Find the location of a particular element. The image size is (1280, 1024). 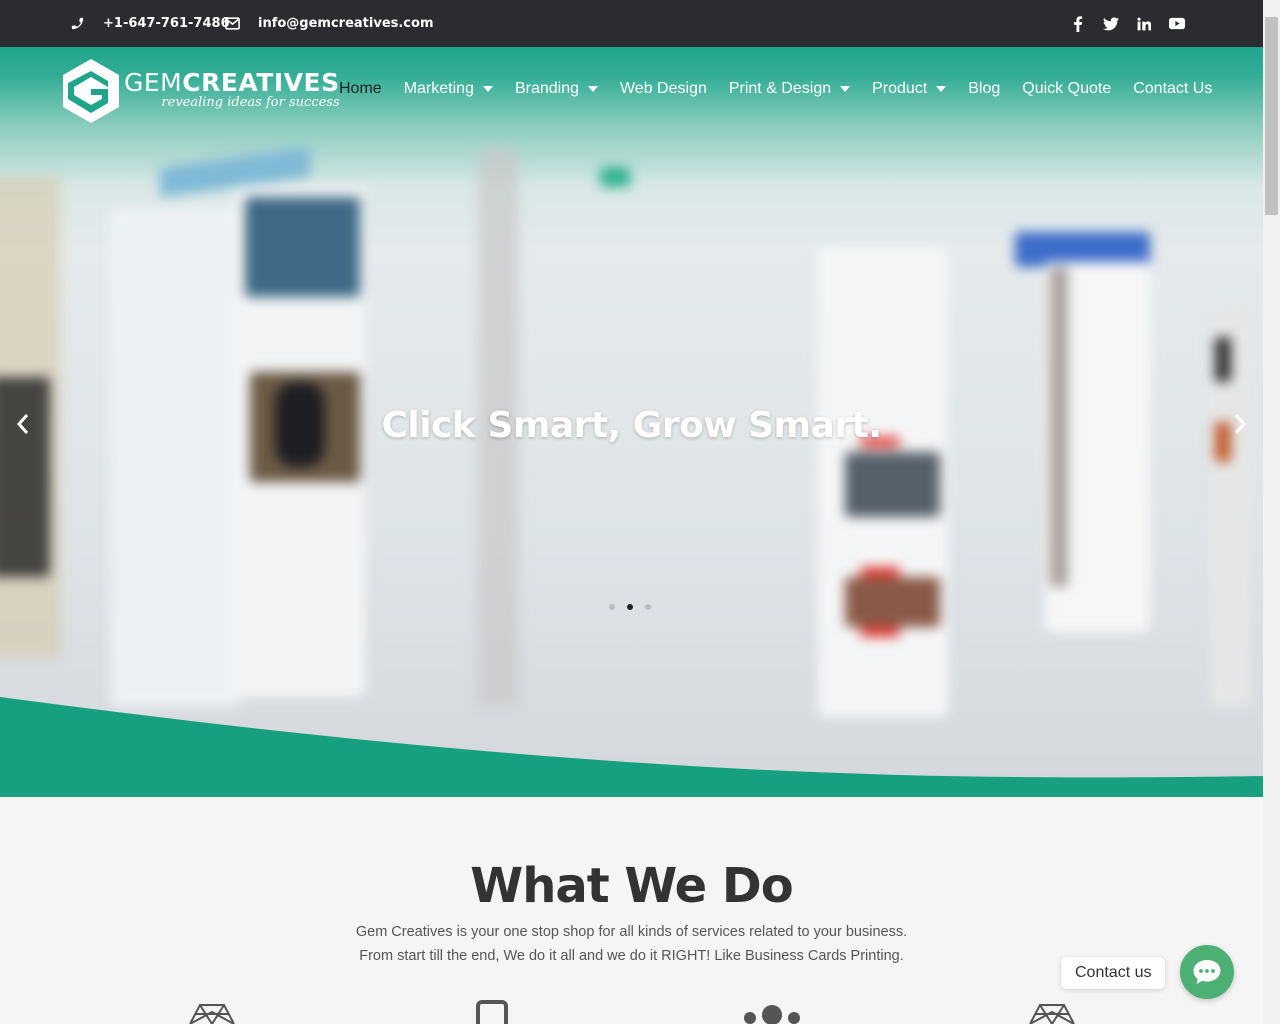

nav-item-home: Home is located at coordinates (360, 89).